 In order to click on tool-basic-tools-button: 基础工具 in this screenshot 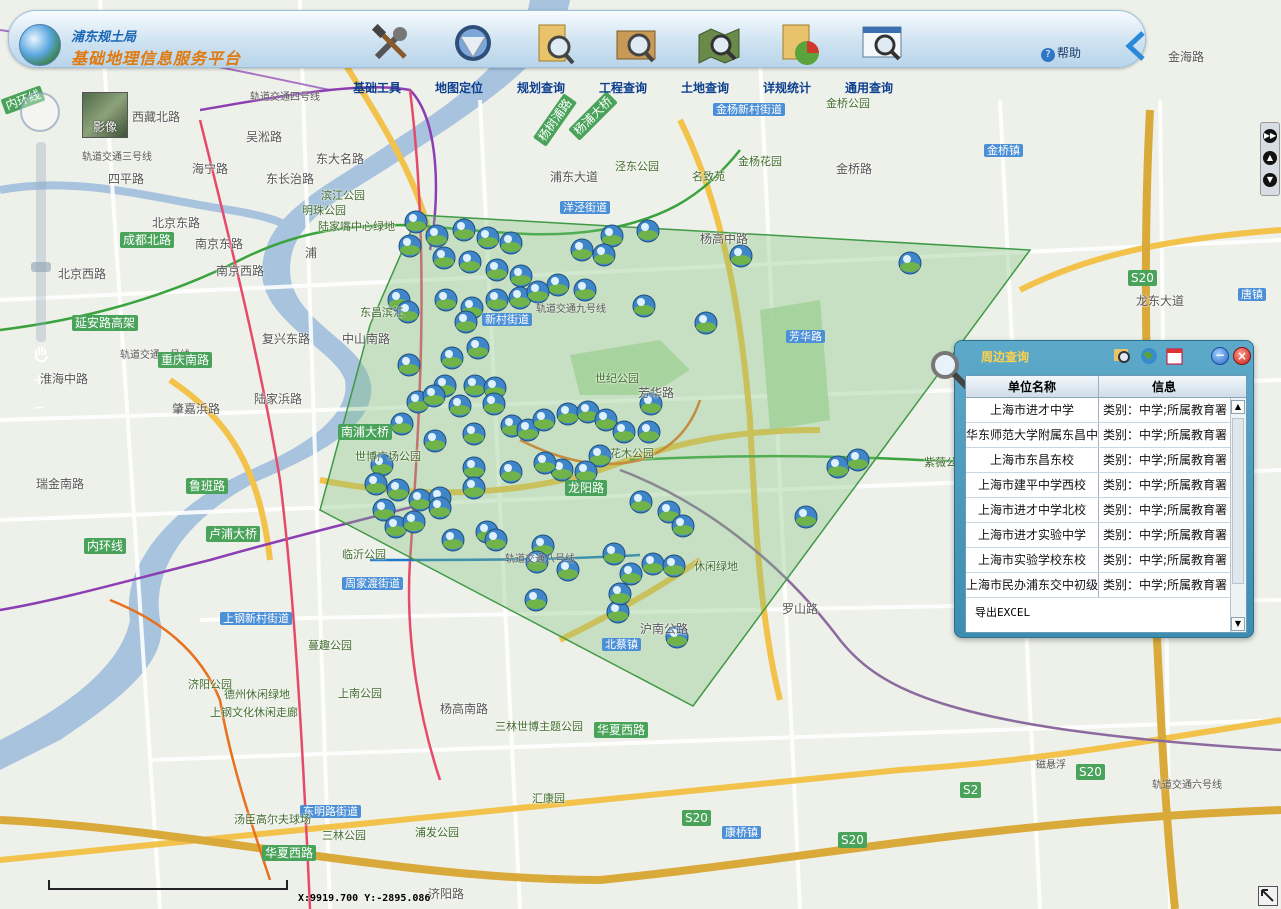, I will do `click(391, 59)`.